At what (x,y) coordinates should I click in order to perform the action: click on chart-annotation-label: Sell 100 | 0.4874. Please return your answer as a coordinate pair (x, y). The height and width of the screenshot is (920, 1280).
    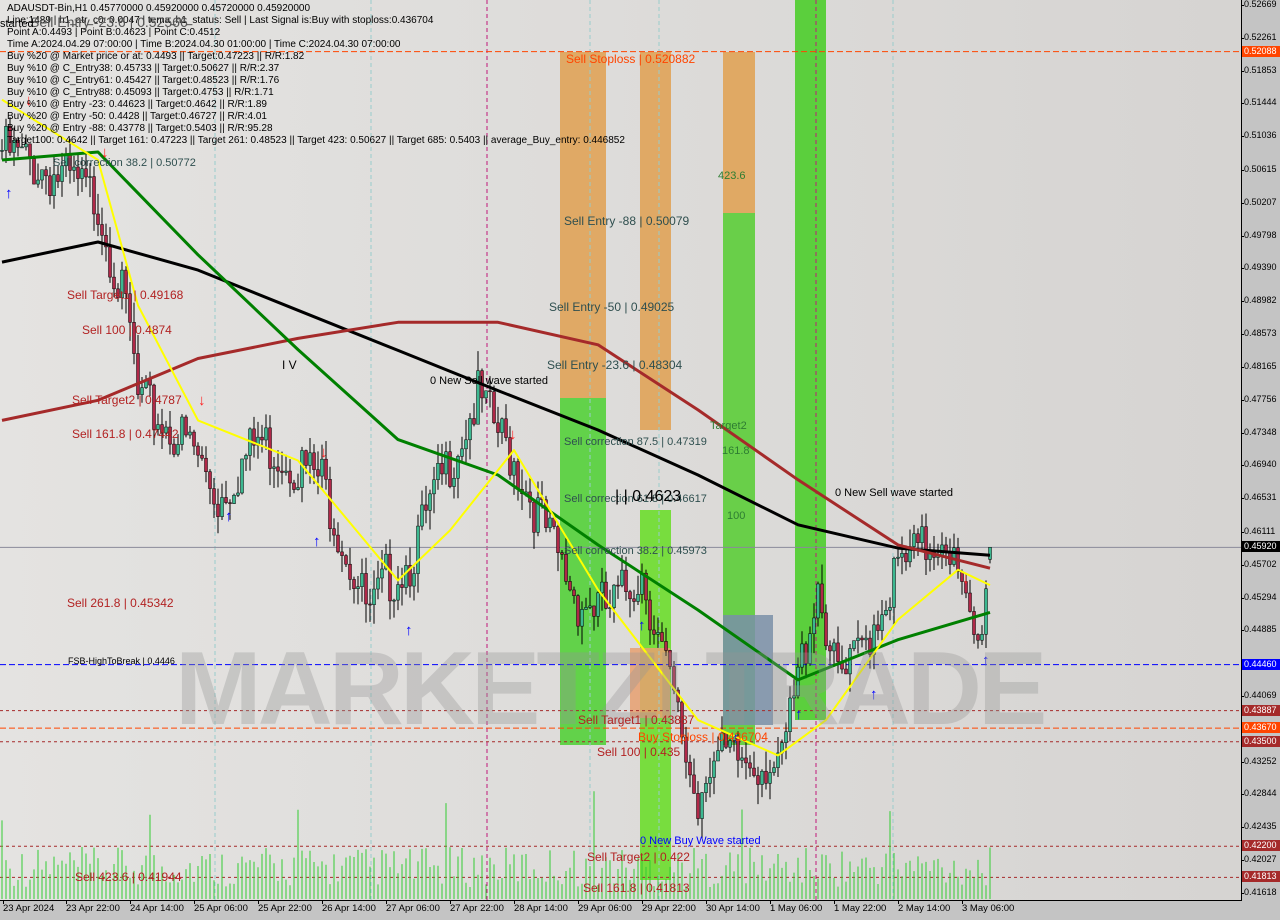
    Looking at the image, I should click on (127, 330).